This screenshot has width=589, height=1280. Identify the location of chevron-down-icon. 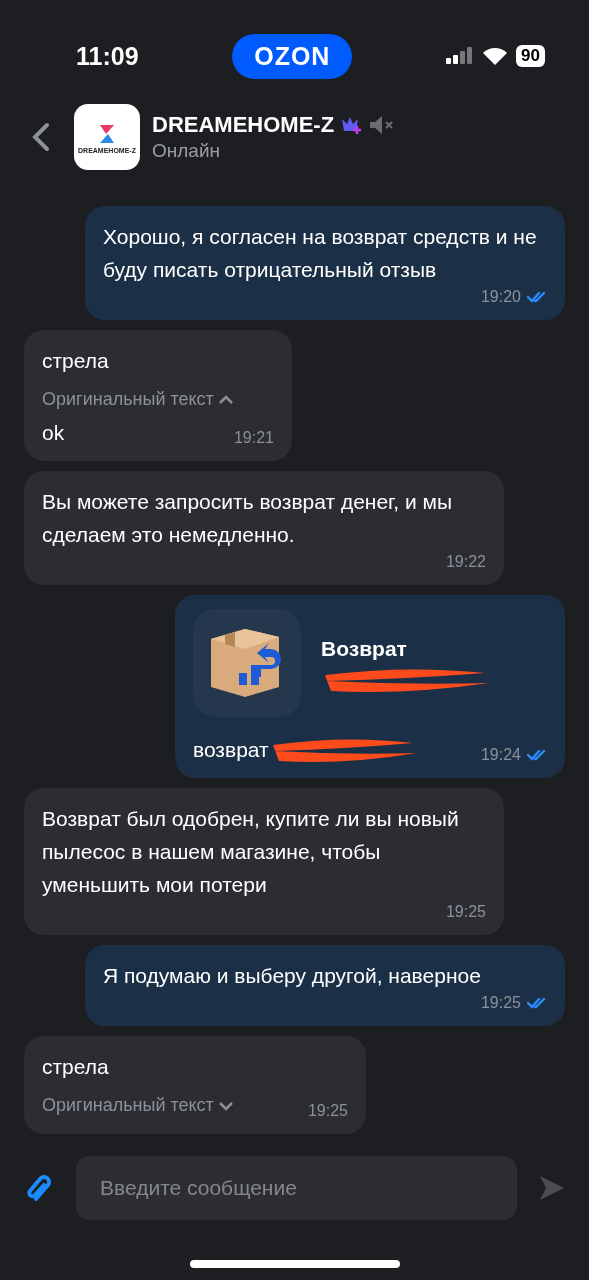
(225, 1105).